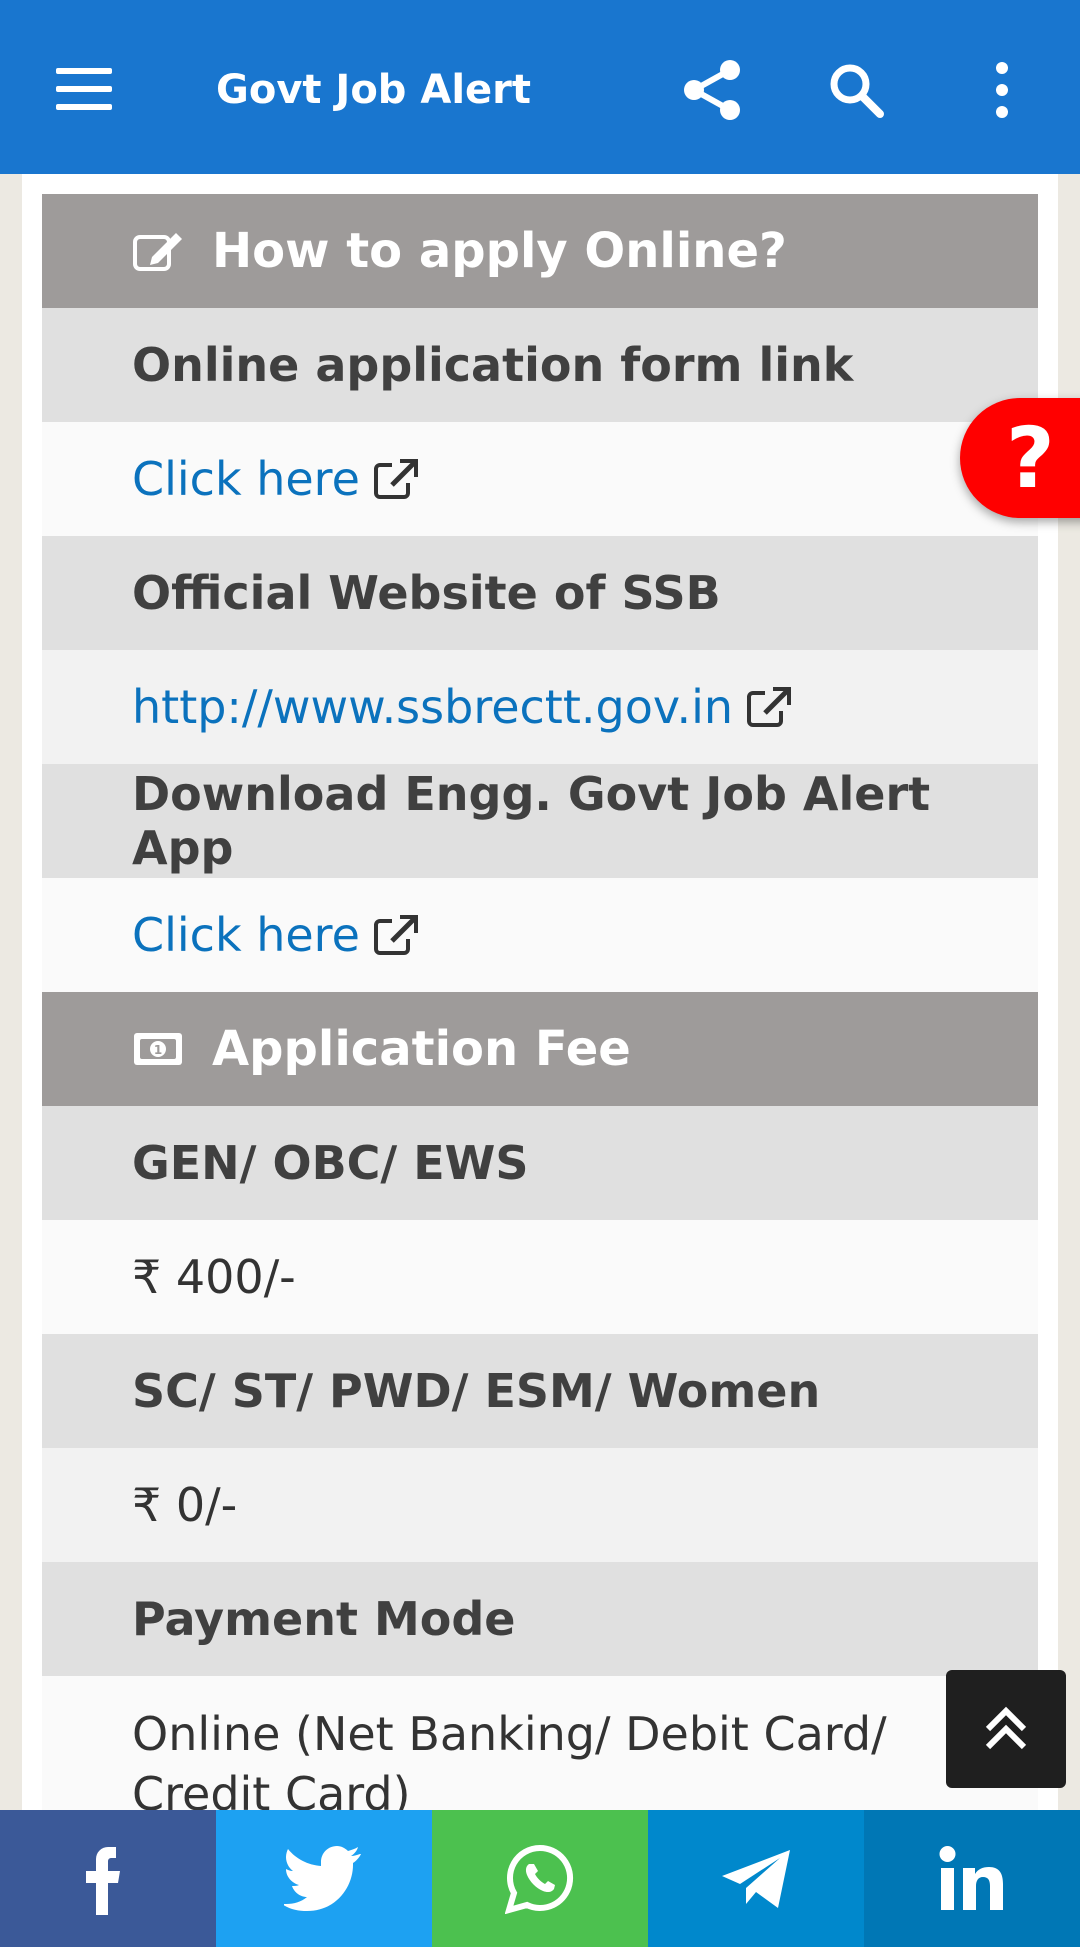  I want to click on row-value: http://www.ssbrectt.gov.in, so click(540, 707).